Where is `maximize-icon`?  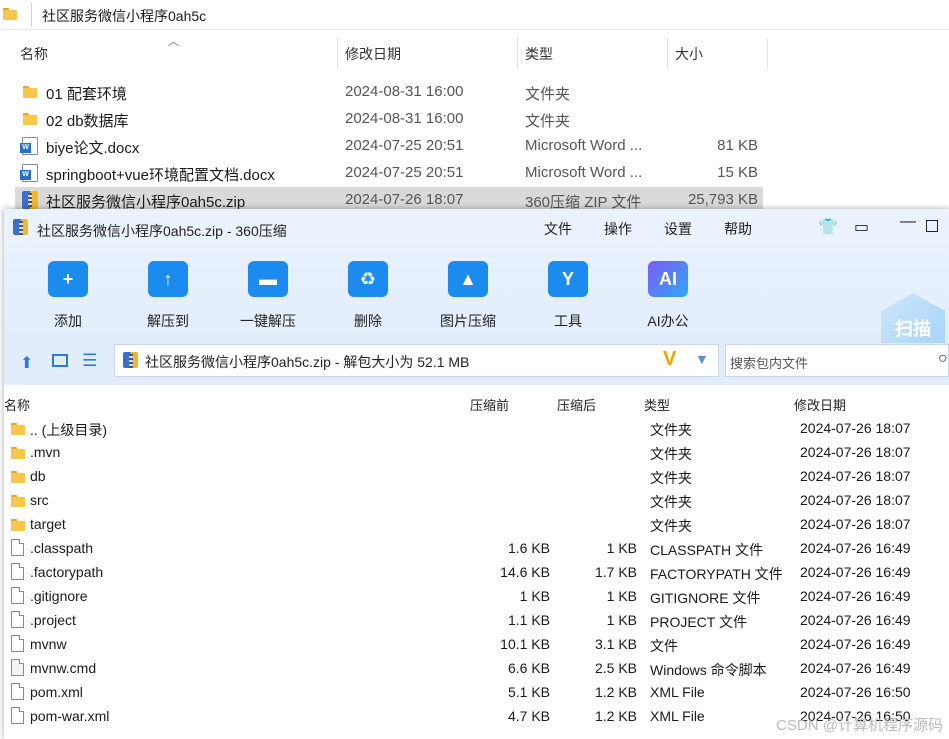
maximize-icon is located at coordinates (932, 226).